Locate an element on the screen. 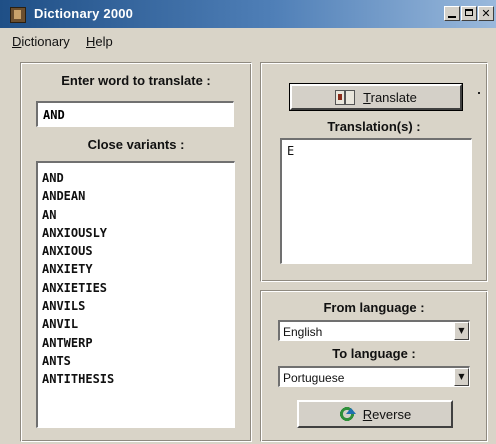 The height and width of the screenshot is (444, 496). minimize-button is located at coordinates (452, 13).